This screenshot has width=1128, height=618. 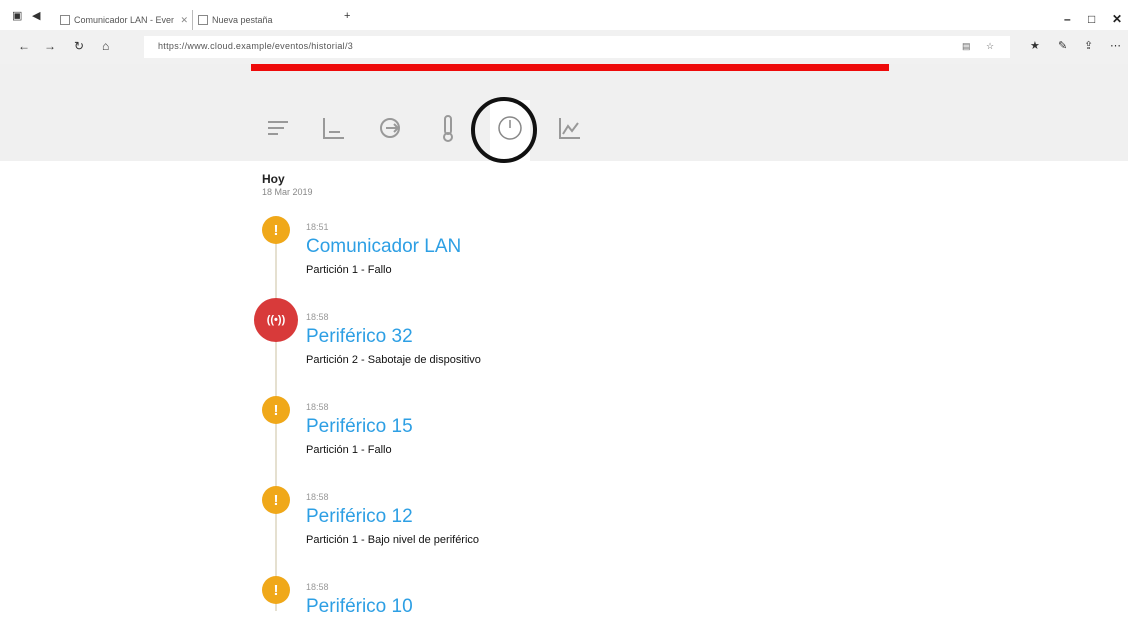 I want to click on browser-tab: Nueva pestaña, so click(x=258, y=20).